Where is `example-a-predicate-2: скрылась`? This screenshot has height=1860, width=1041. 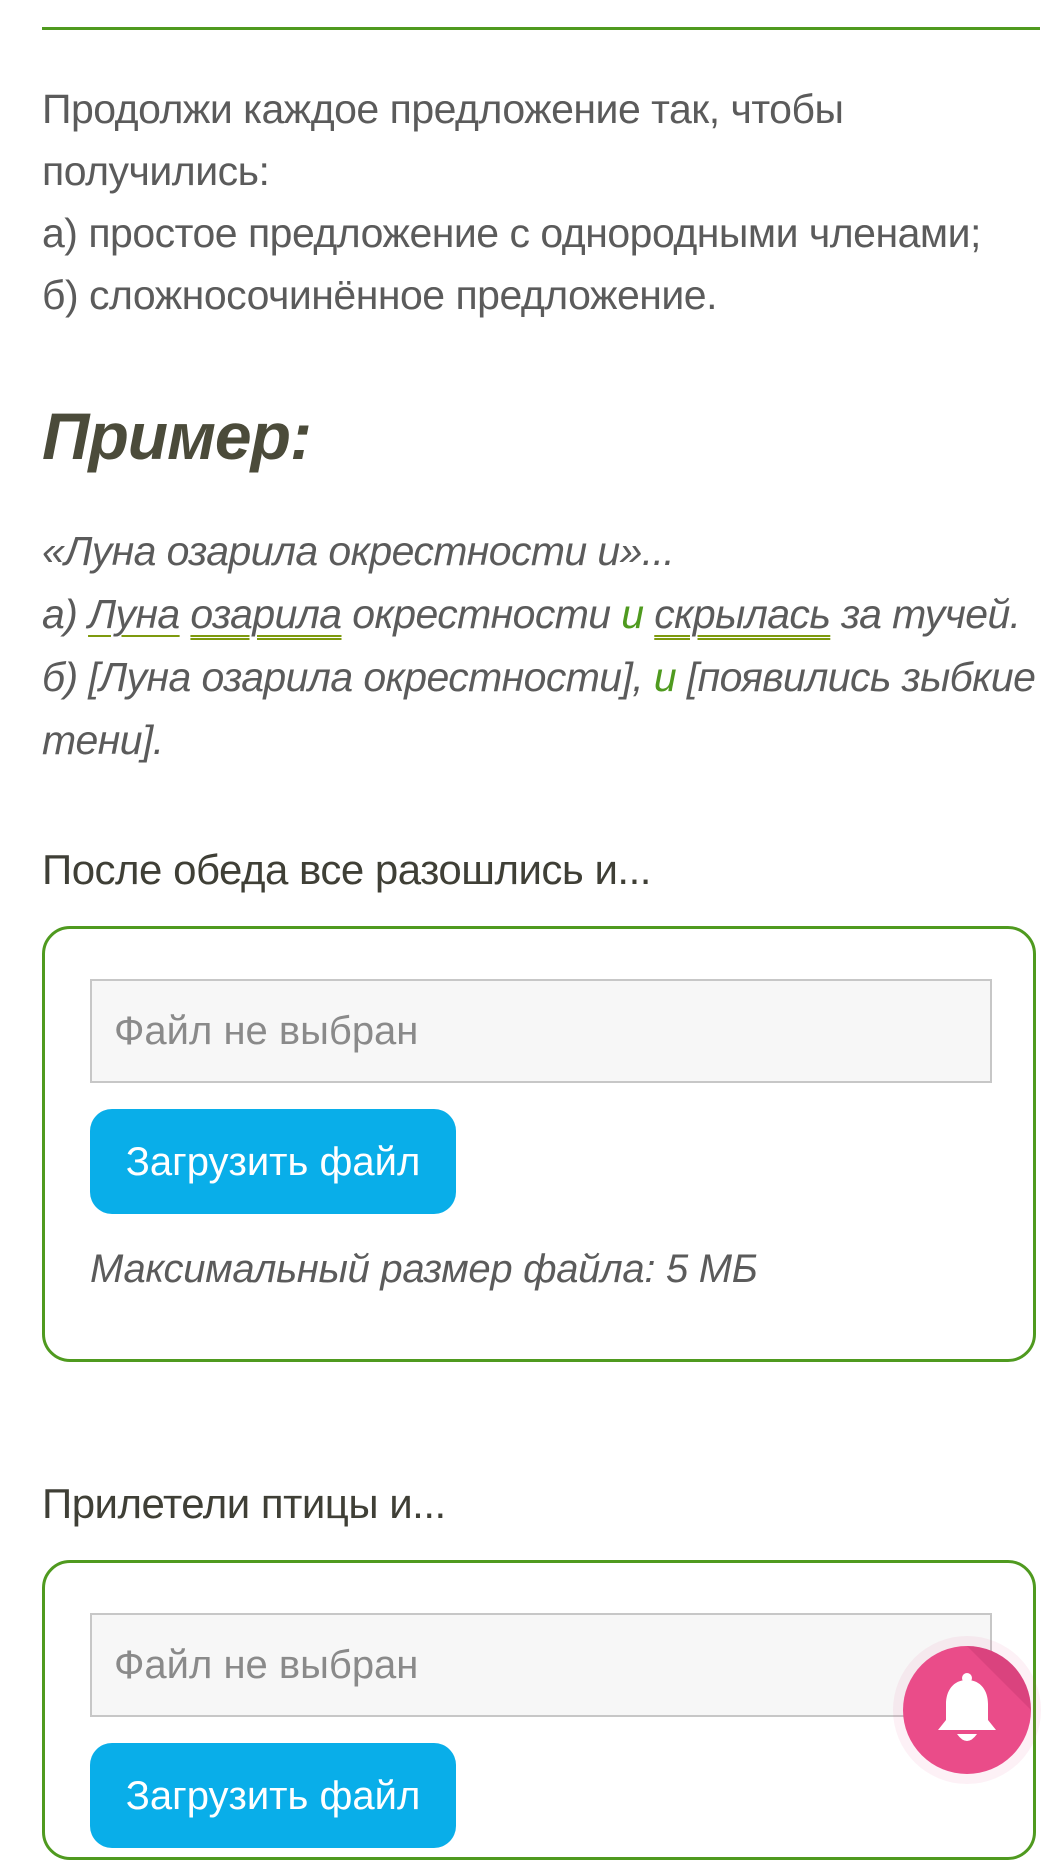 example-a-predicate-2: скрылась is located at coordinates (742, 614).